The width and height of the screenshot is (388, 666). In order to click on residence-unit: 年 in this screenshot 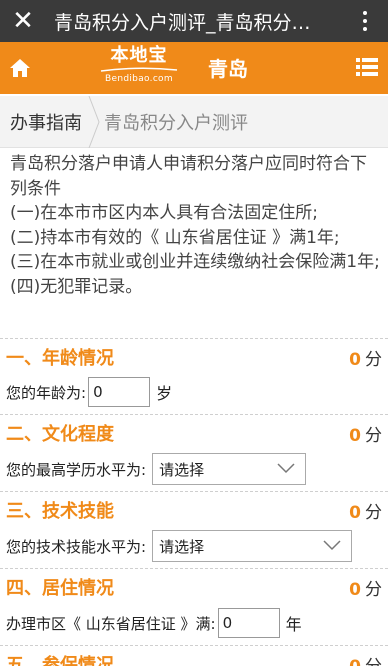, I will do `click(293, 624)`.